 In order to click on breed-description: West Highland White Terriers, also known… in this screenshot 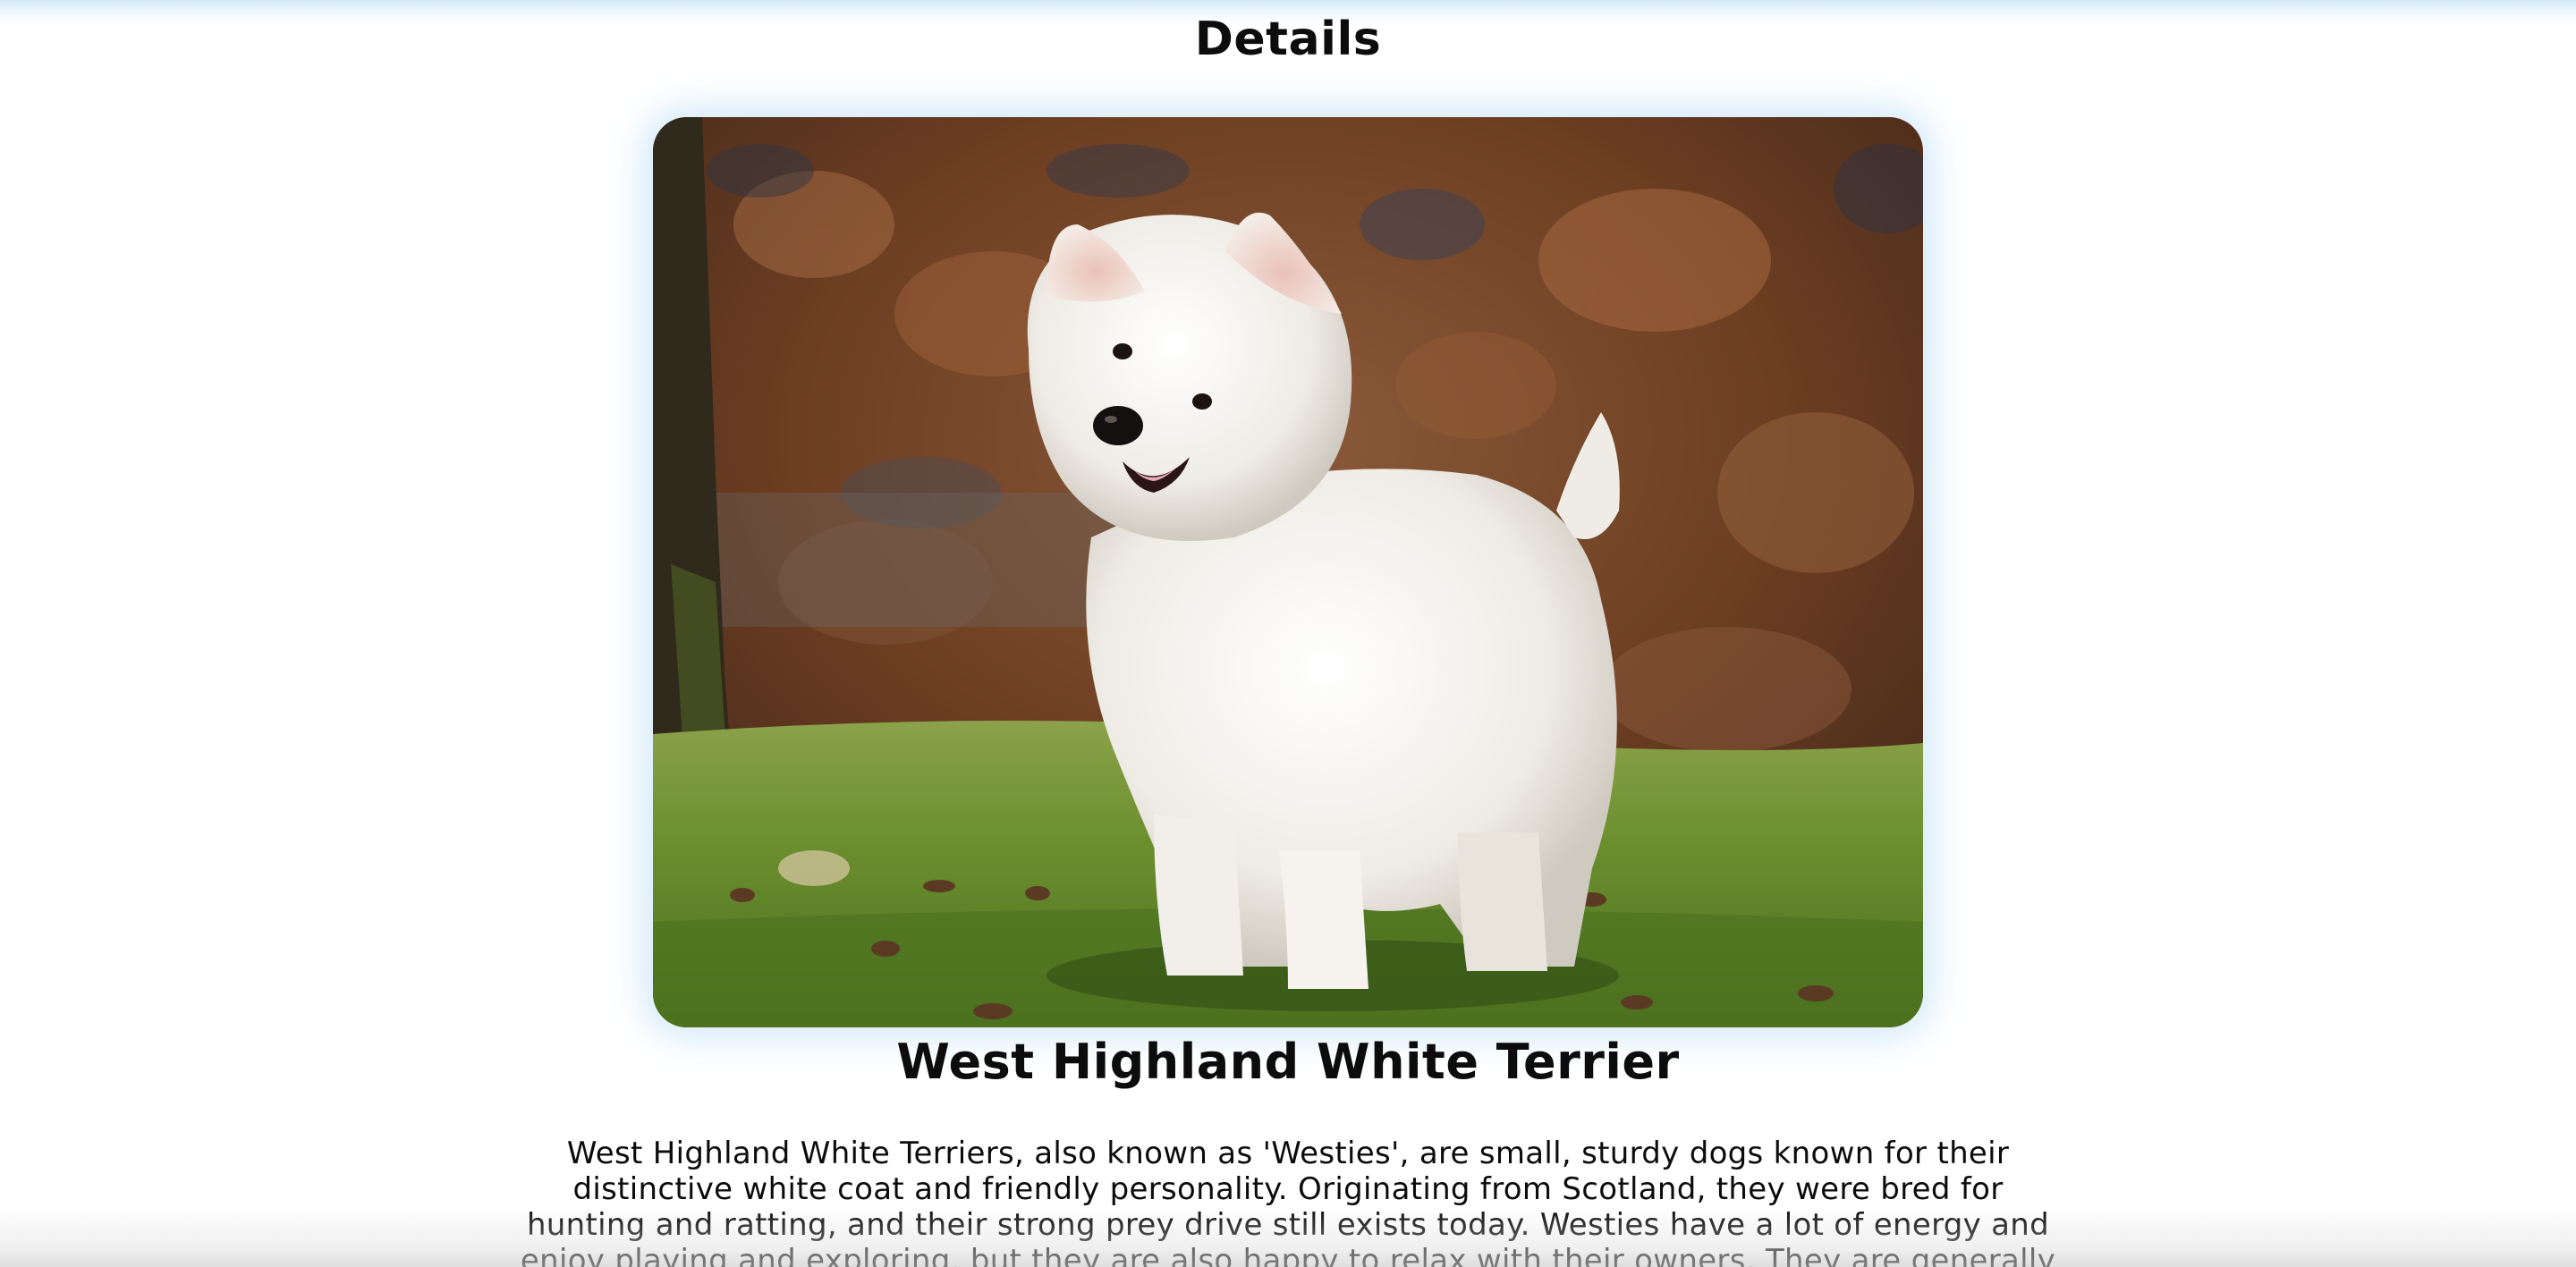, I will do `click(1288, 1201)`.